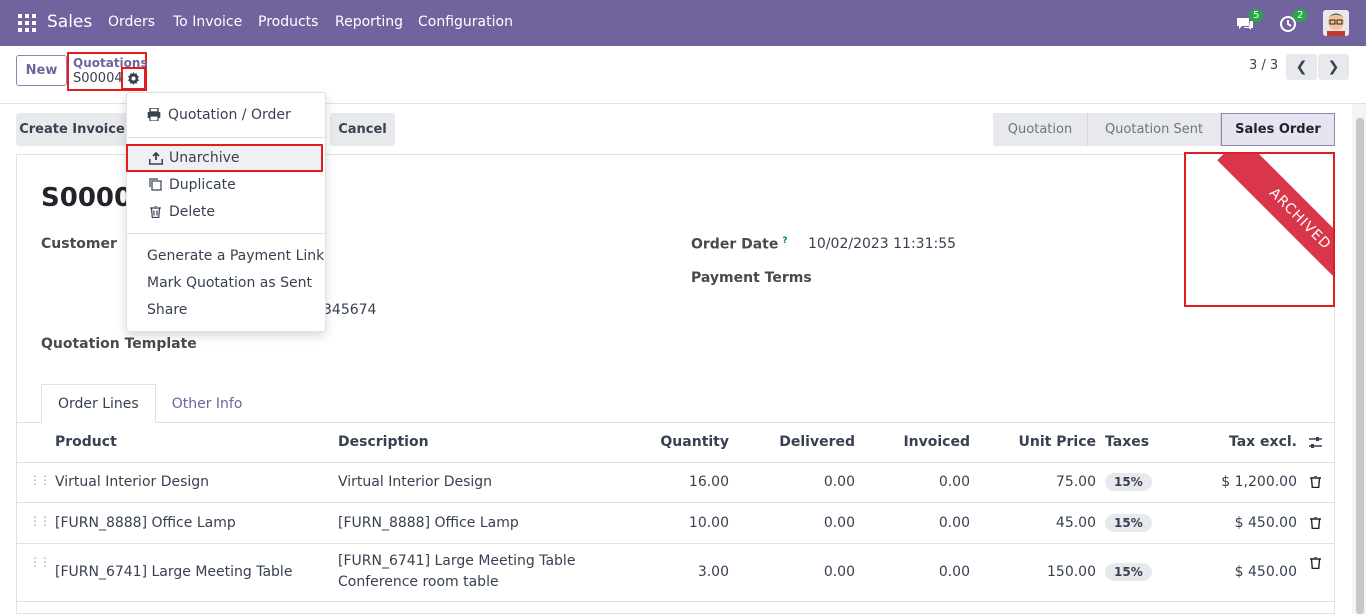 This screenshot has width=1366, height=614. I want to click on menu-item-generate-payment-link: Generate a Payment Link, so click(226, 255).